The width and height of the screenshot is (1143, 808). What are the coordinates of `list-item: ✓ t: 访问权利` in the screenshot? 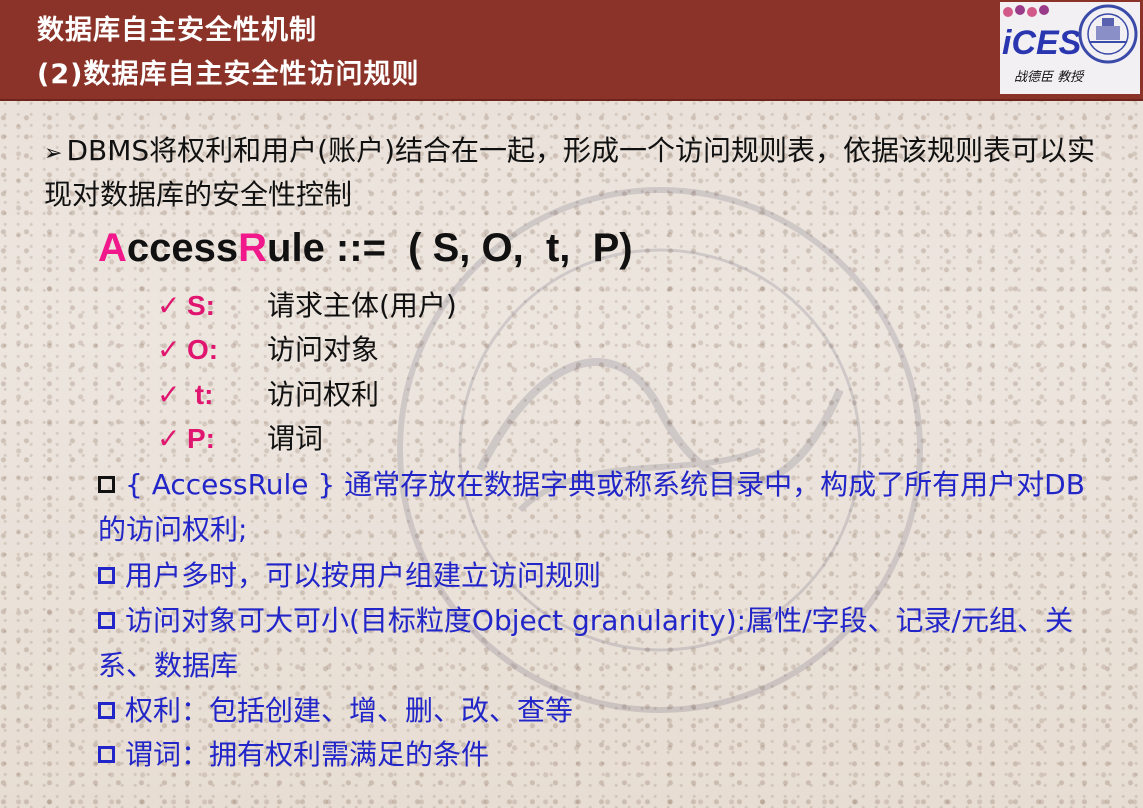 It's located at (268, 395).